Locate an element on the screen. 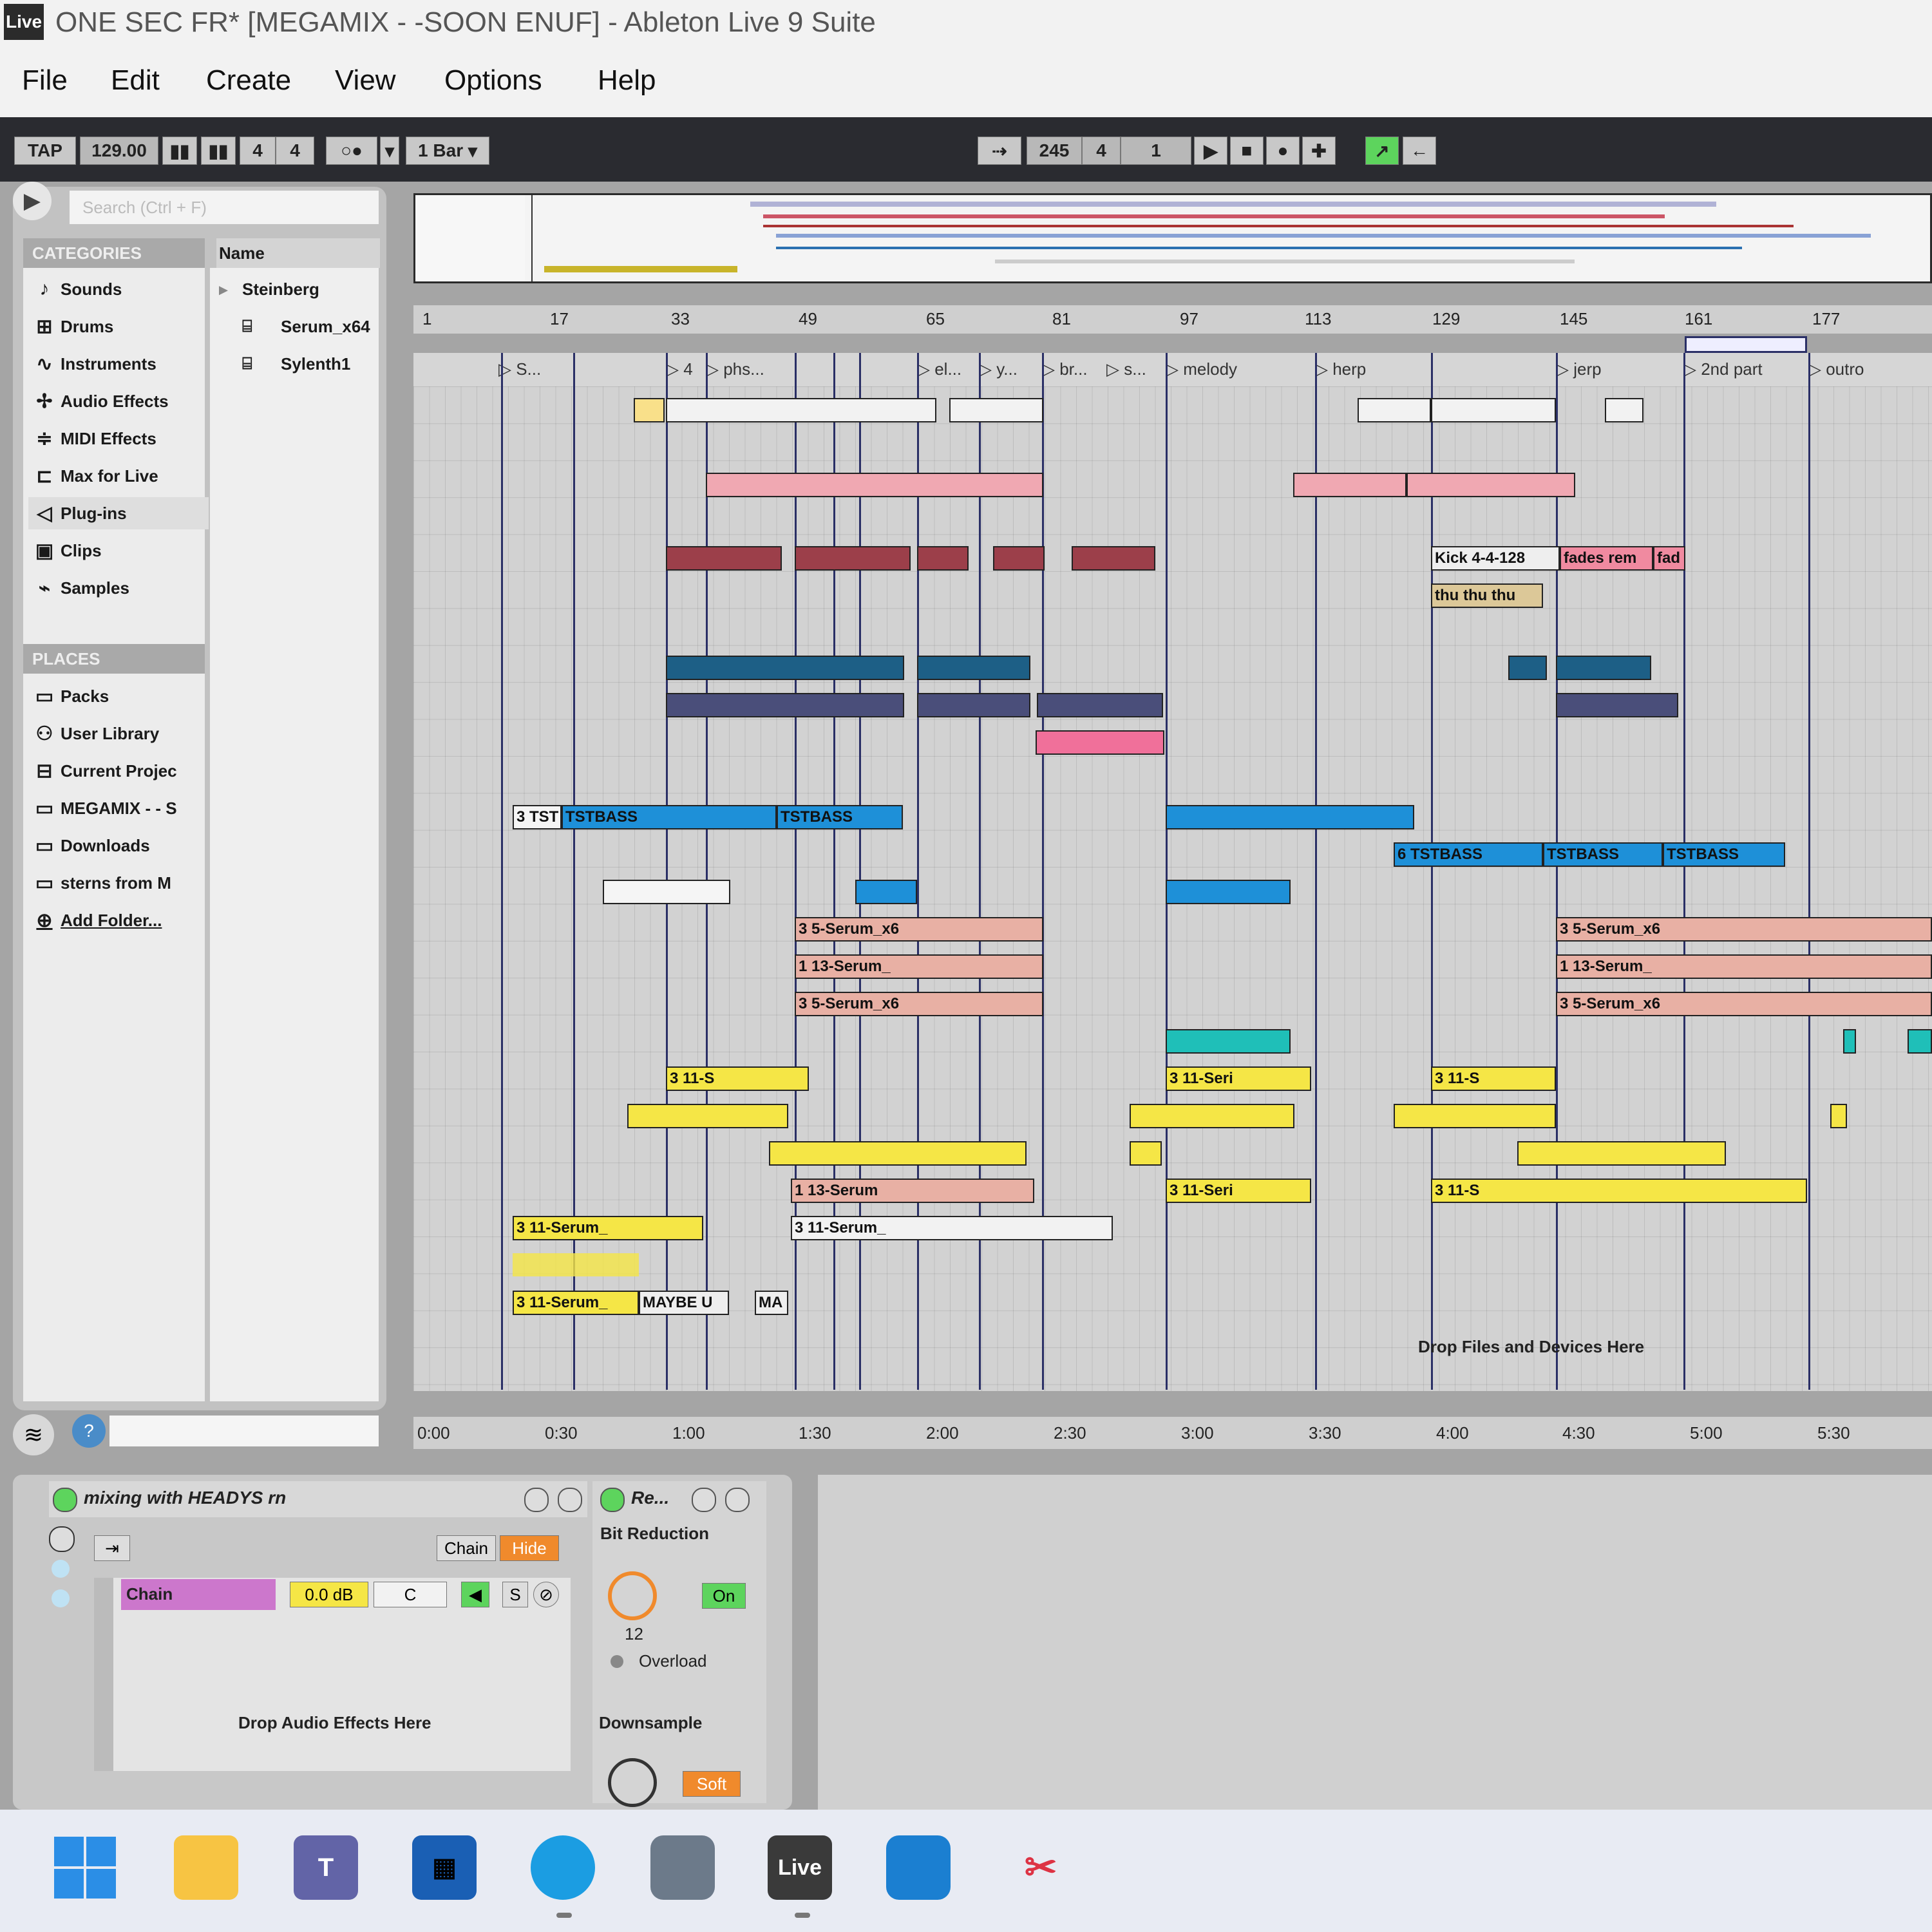 The image size is (1932, 1932). clip-serum-yellow: 3 11-Seri is located at coordinates (1238, 1191).